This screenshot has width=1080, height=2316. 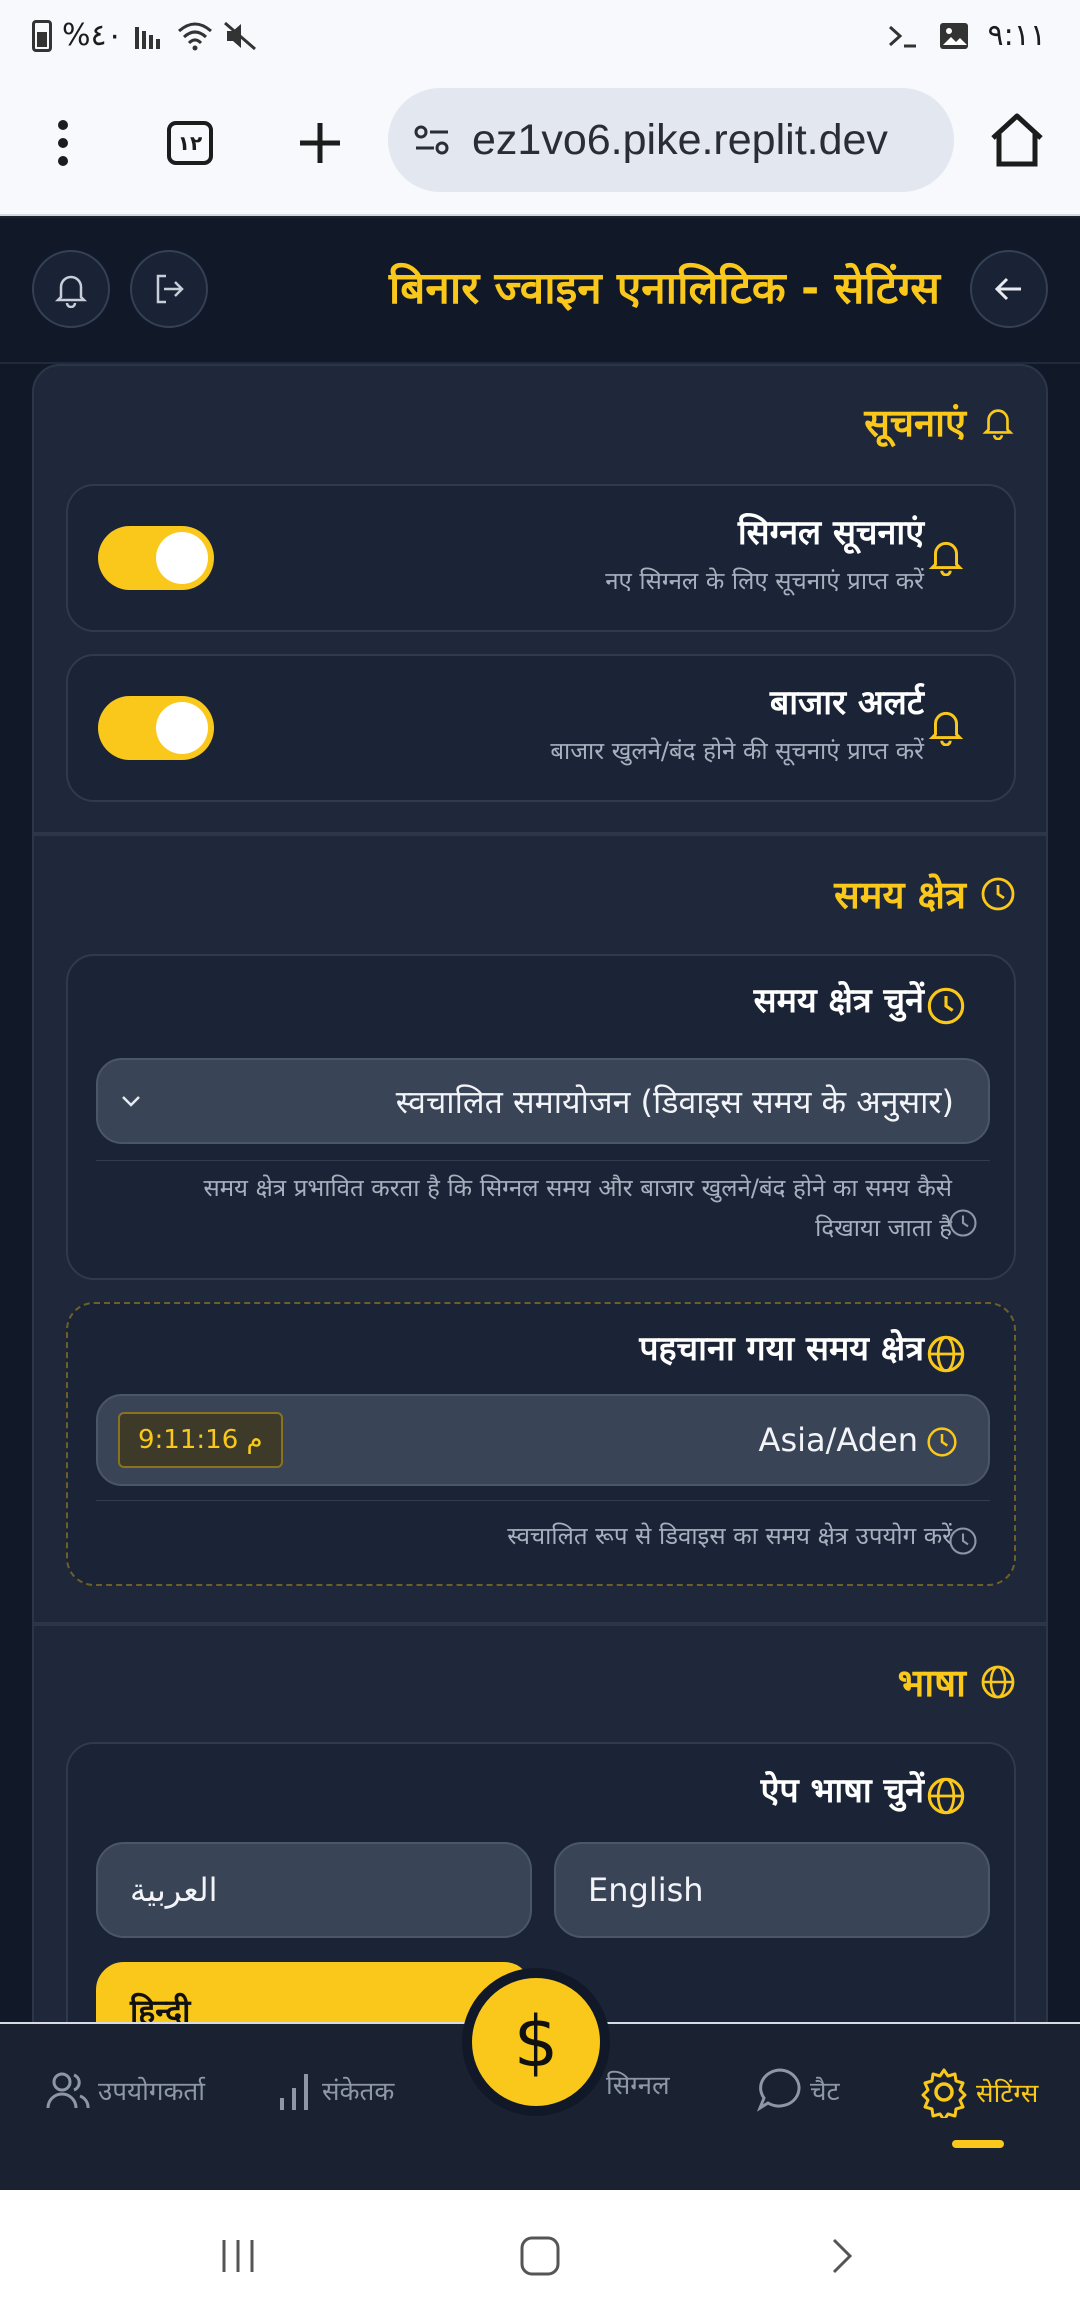 I want to click on tab-count: ١٢, so click(x=190, y=143).